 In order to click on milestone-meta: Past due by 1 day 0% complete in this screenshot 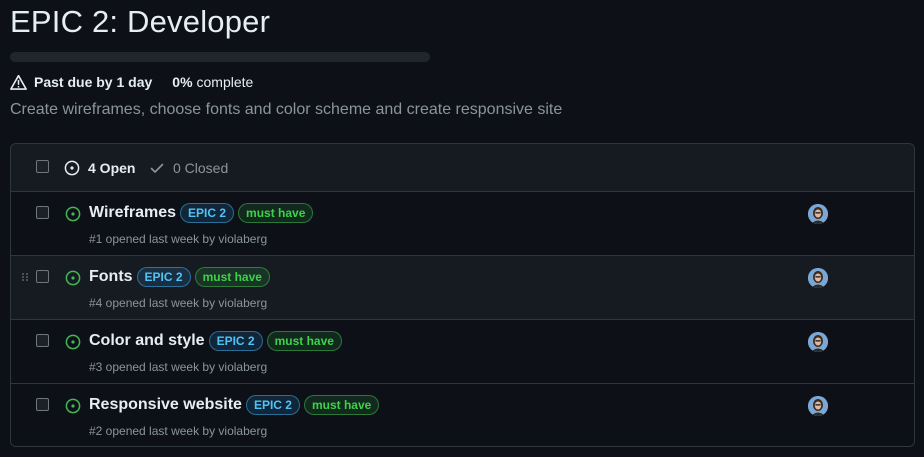, I will do `click(131, 82)`.